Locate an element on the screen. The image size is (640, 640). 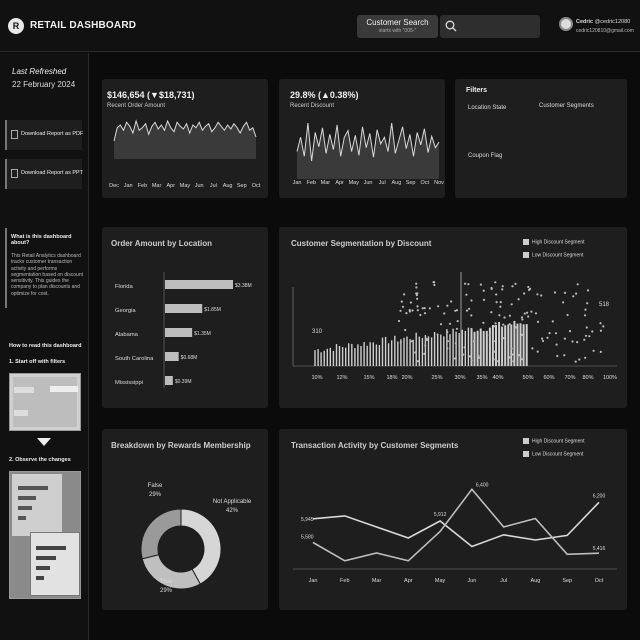
app-title: RETAIL DASHBOARD is located at coordinates (83, 25).